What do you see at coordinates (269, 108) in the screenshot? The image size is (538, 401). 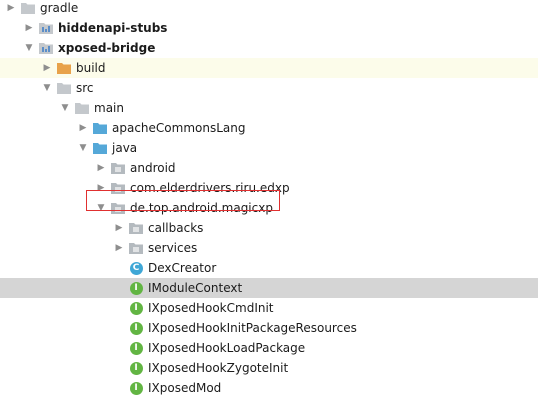 I see `tree-row: ▼ main` at bounding box center [269, 108].